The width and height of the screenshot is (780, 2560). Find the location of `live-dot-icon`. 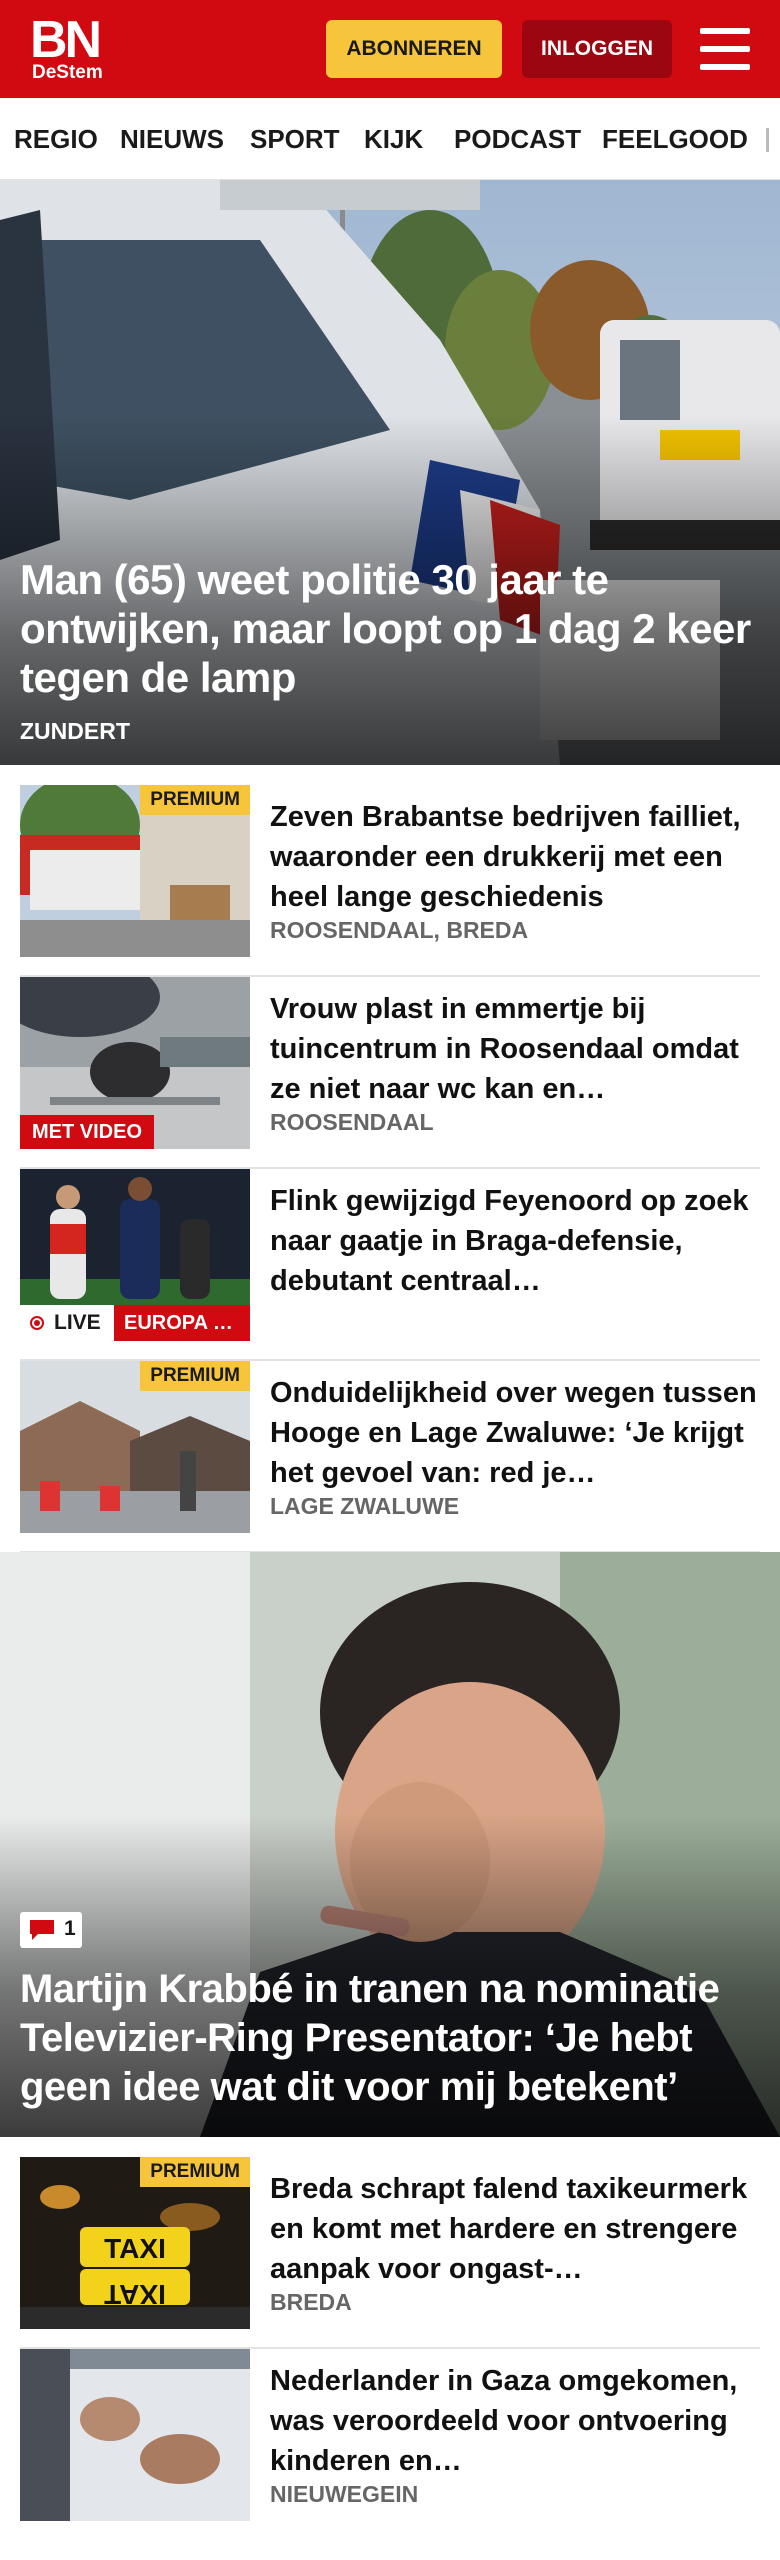

live-dot-icon is located at coordinates (37, 1323).